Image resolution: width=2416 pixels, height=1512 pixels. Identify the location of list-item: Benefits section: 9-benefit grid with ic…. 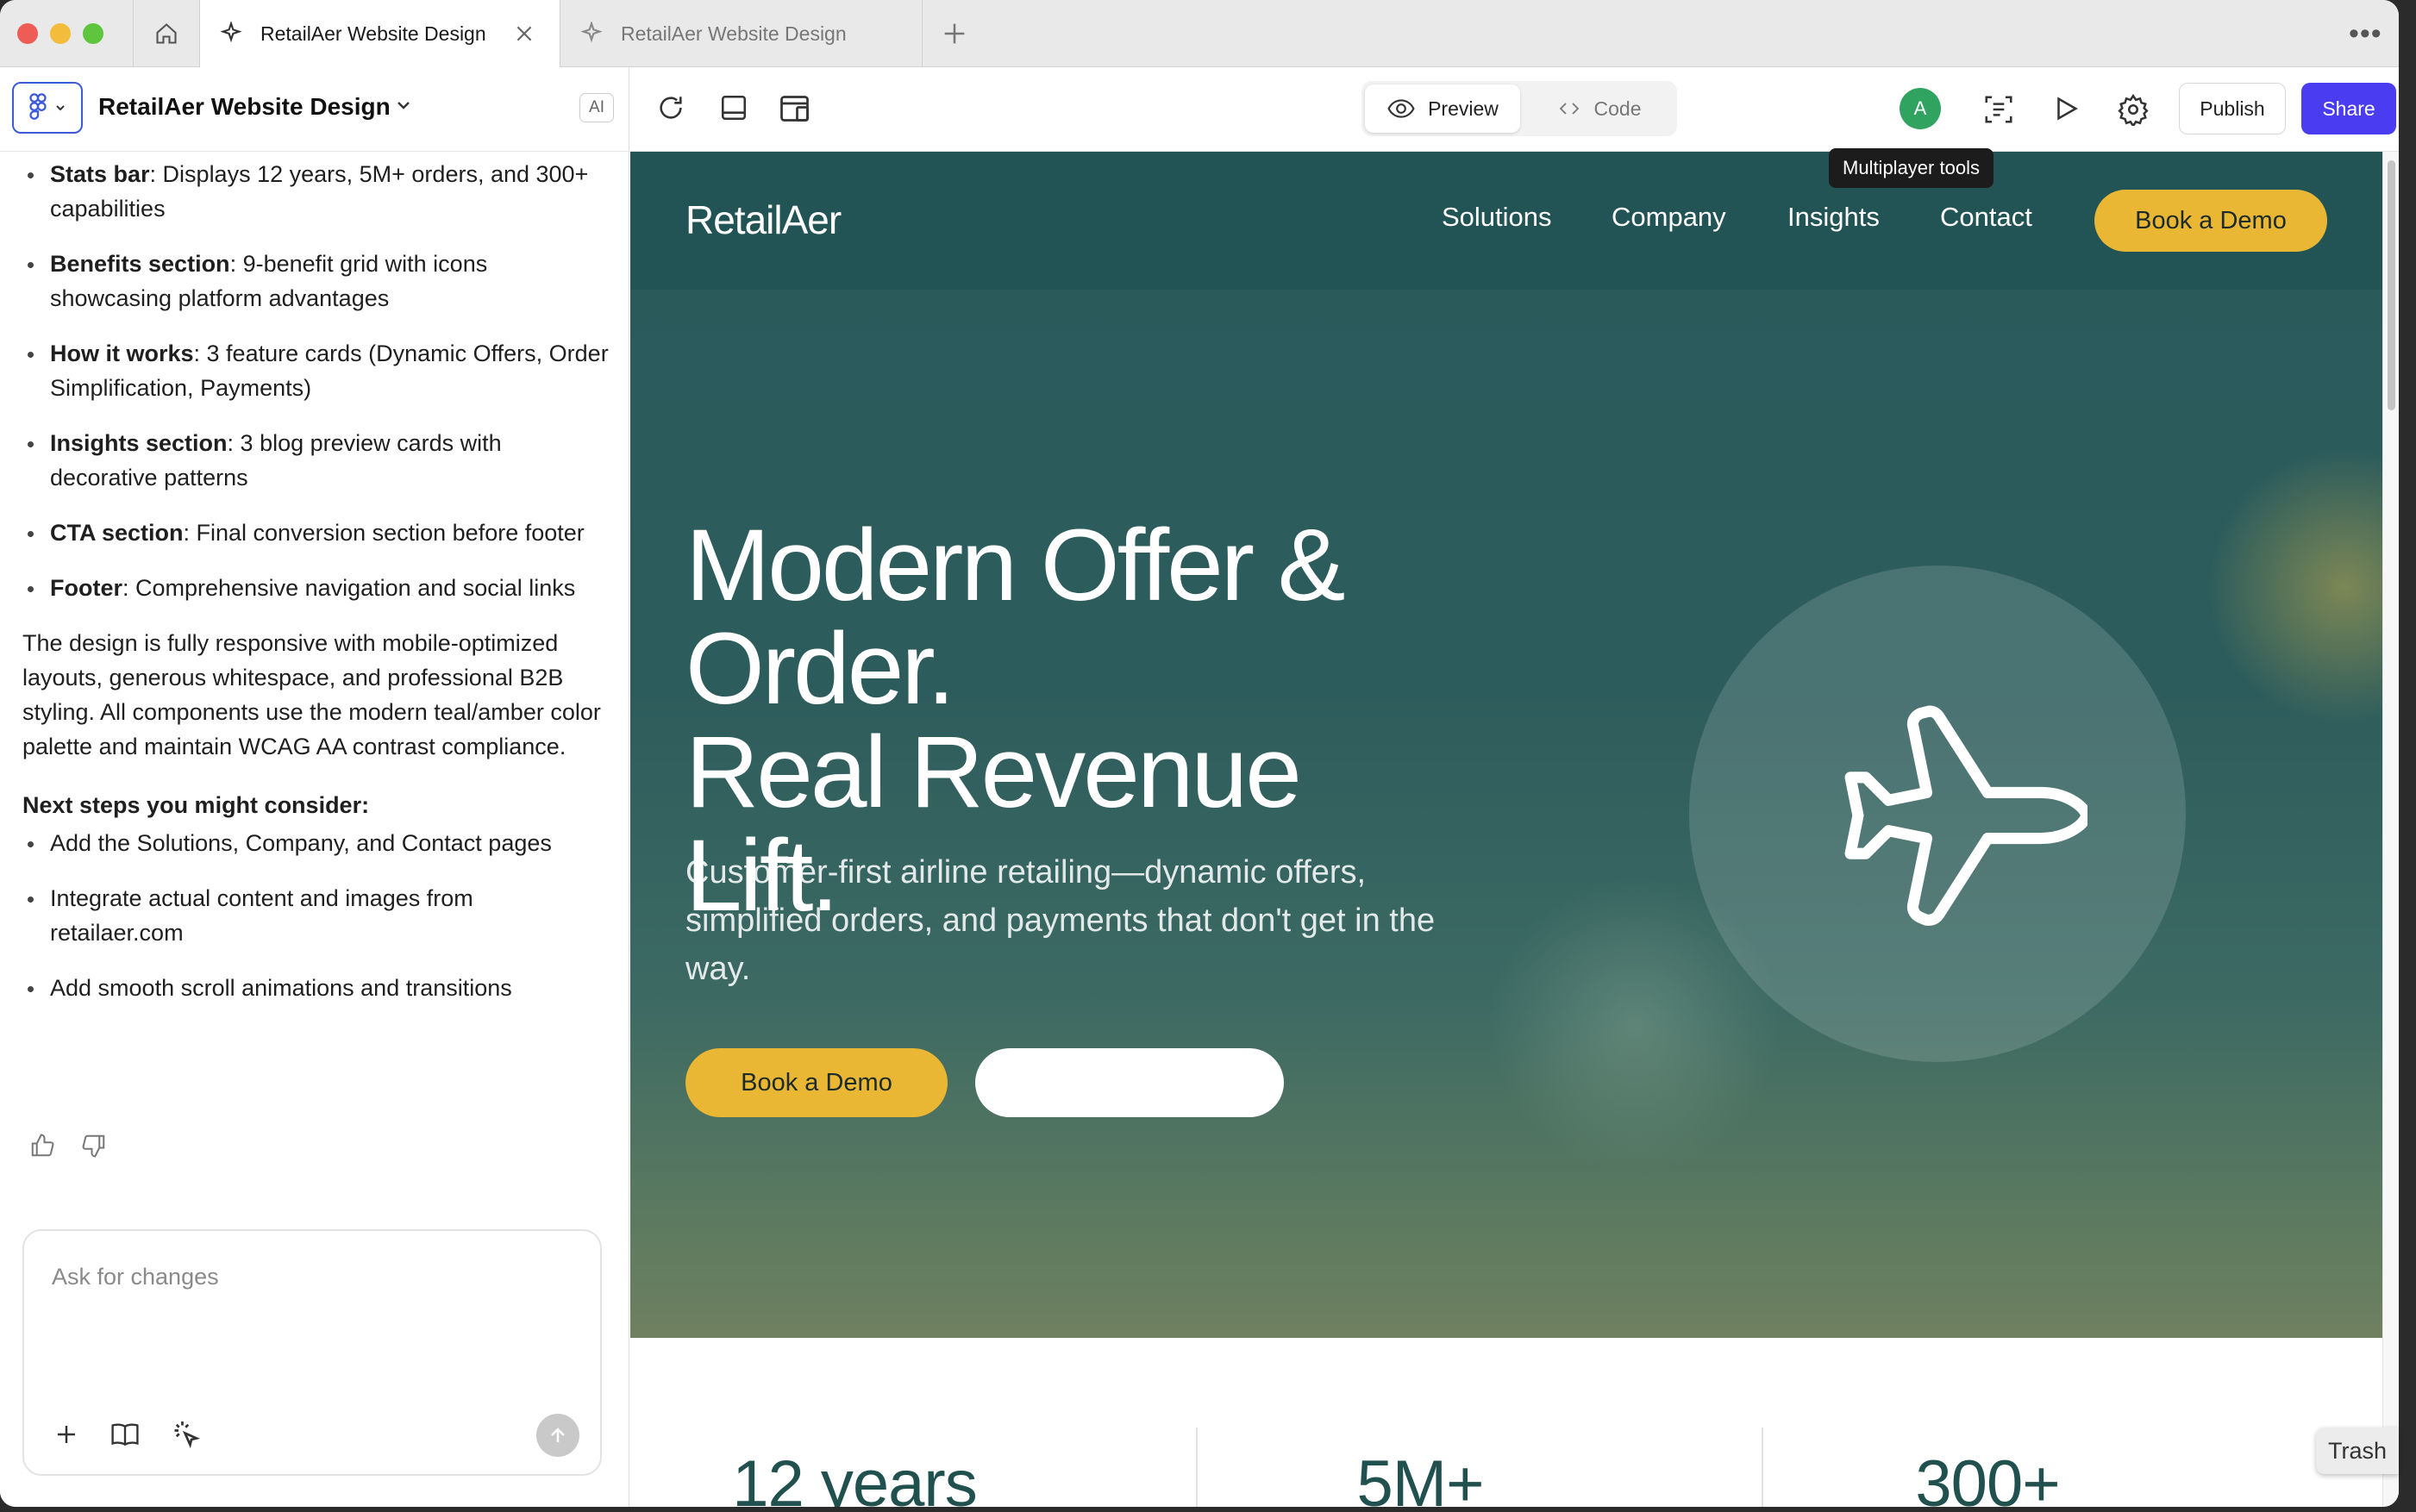
(315, 281).